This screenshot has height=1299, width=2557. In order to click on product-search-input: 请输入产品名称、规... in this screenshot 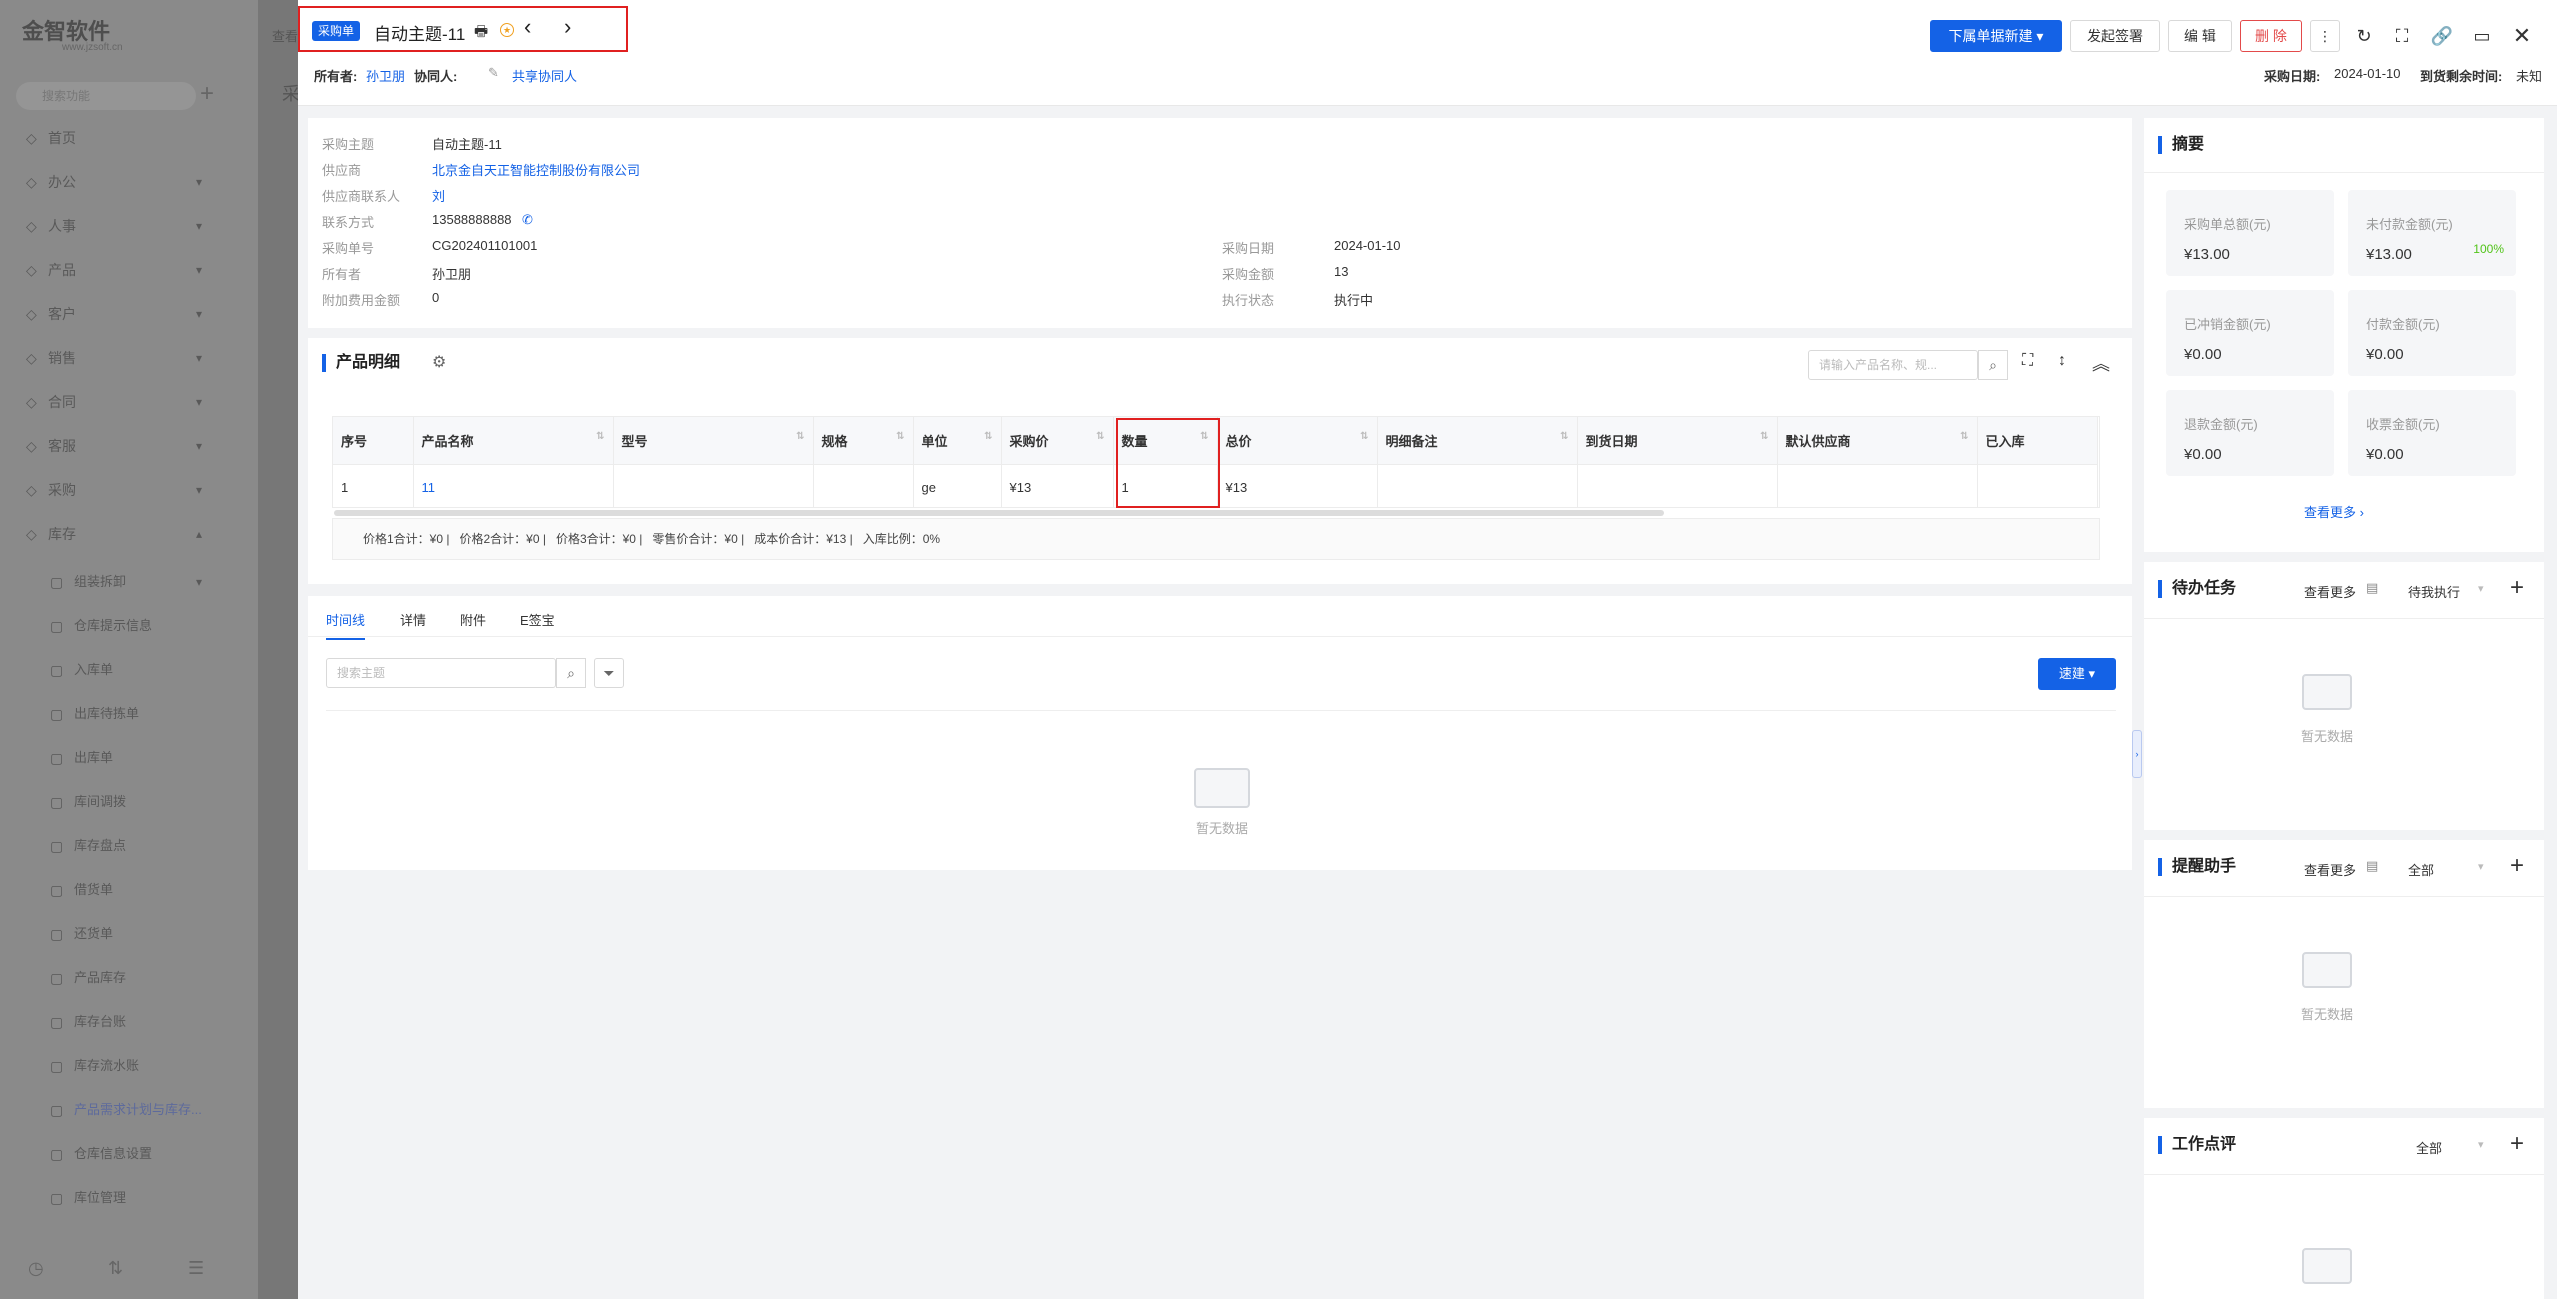, I will do `click(1893, 365)`.